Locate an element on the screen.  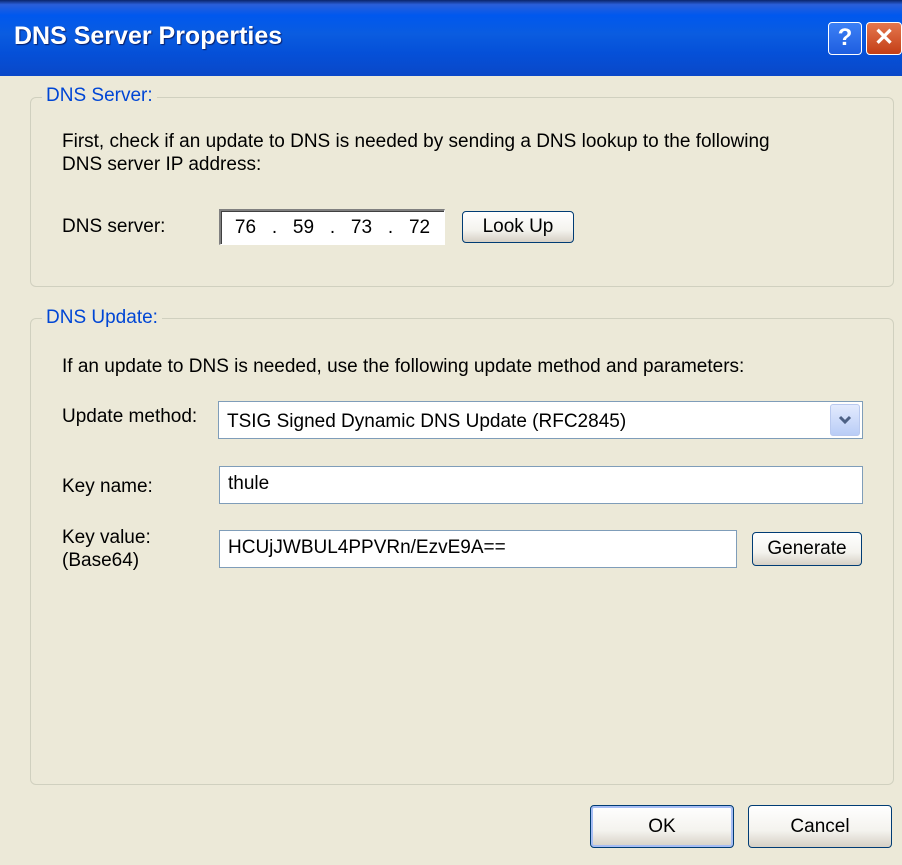
title-bar: DNS Server Properties ? ✕ is located at coordinates (451, 38).